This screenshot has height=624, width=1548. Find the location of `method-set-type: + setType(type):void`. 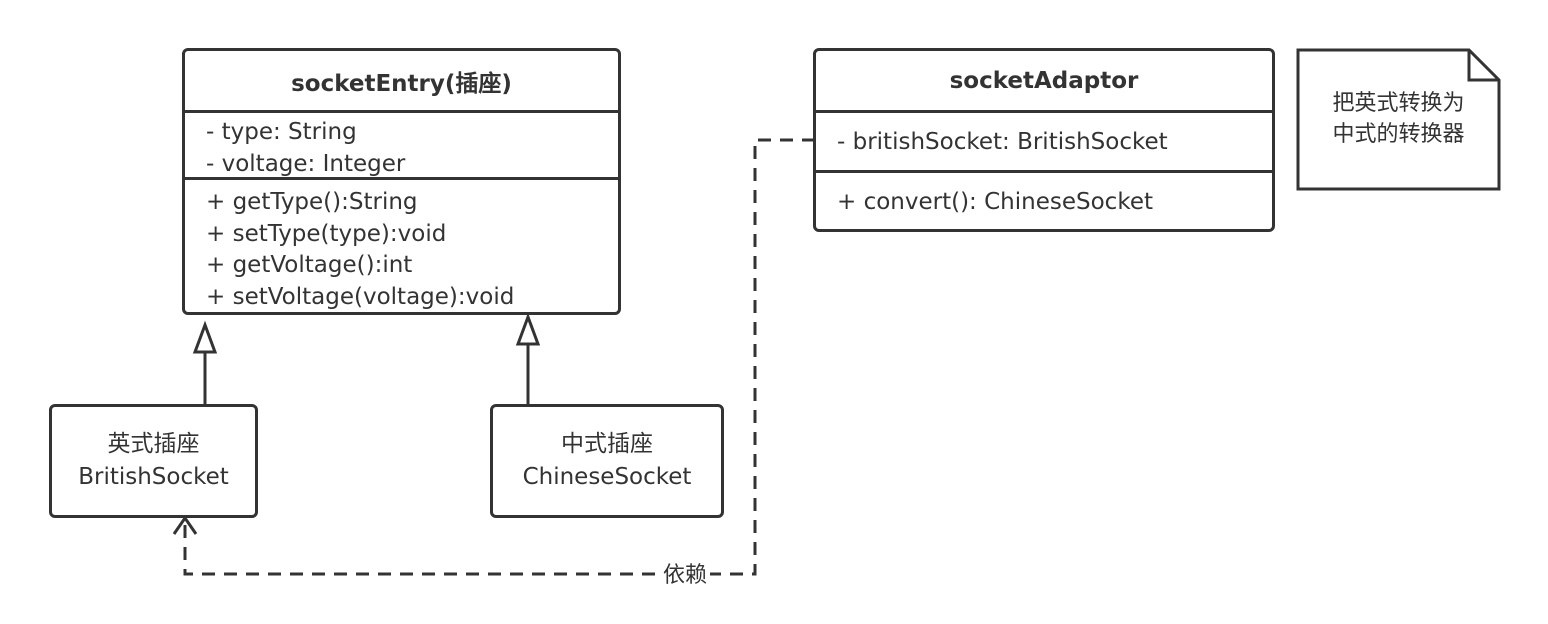

method-set-type: + setType(type):void is located at coordinates (326, 233).